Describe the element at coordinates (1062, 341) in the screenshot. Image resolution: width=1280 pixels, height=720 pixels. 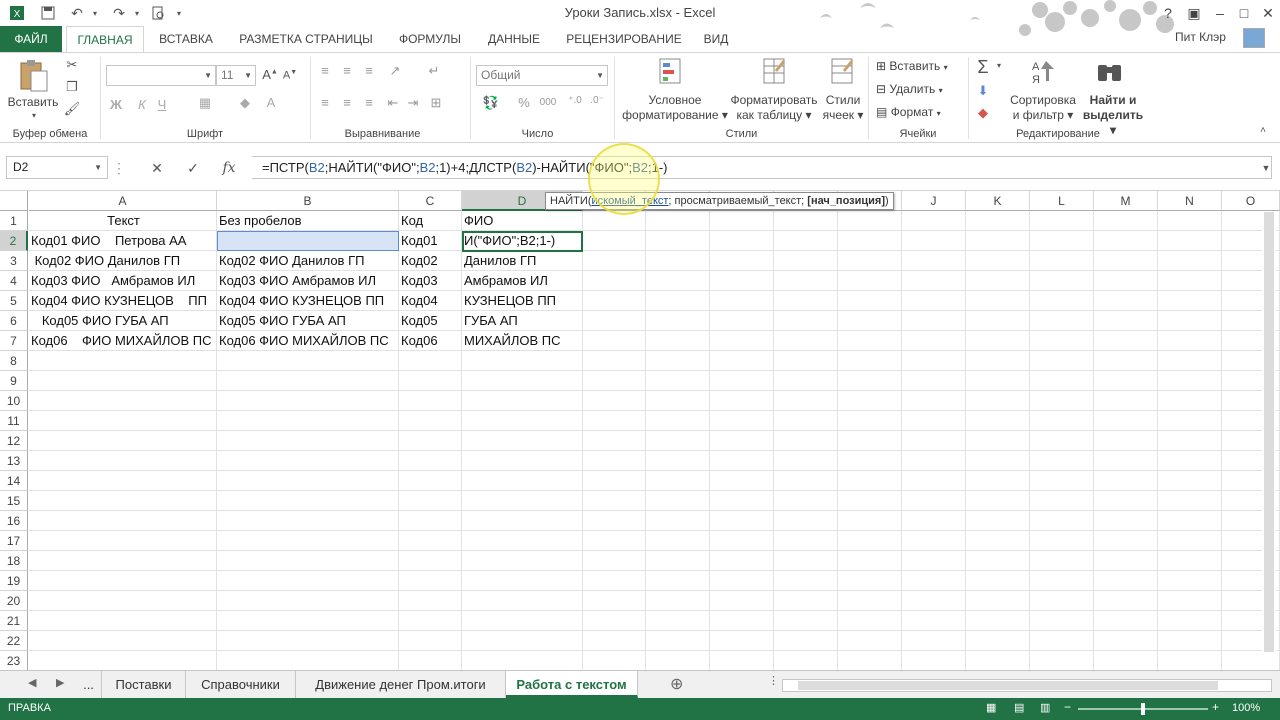
I see `cell-l7` at that location.